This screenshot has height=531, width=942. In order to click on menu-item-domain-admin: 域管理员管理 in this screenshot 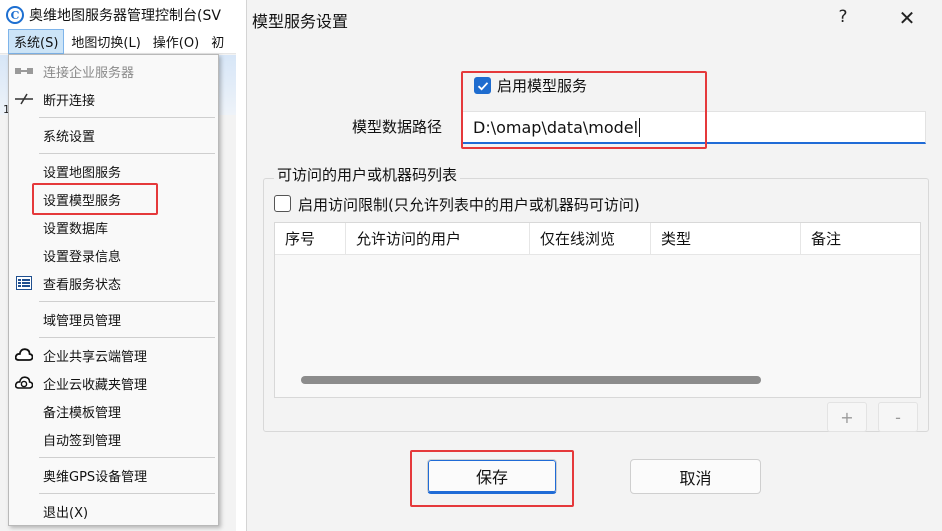, I will do `click(113, 319)`.